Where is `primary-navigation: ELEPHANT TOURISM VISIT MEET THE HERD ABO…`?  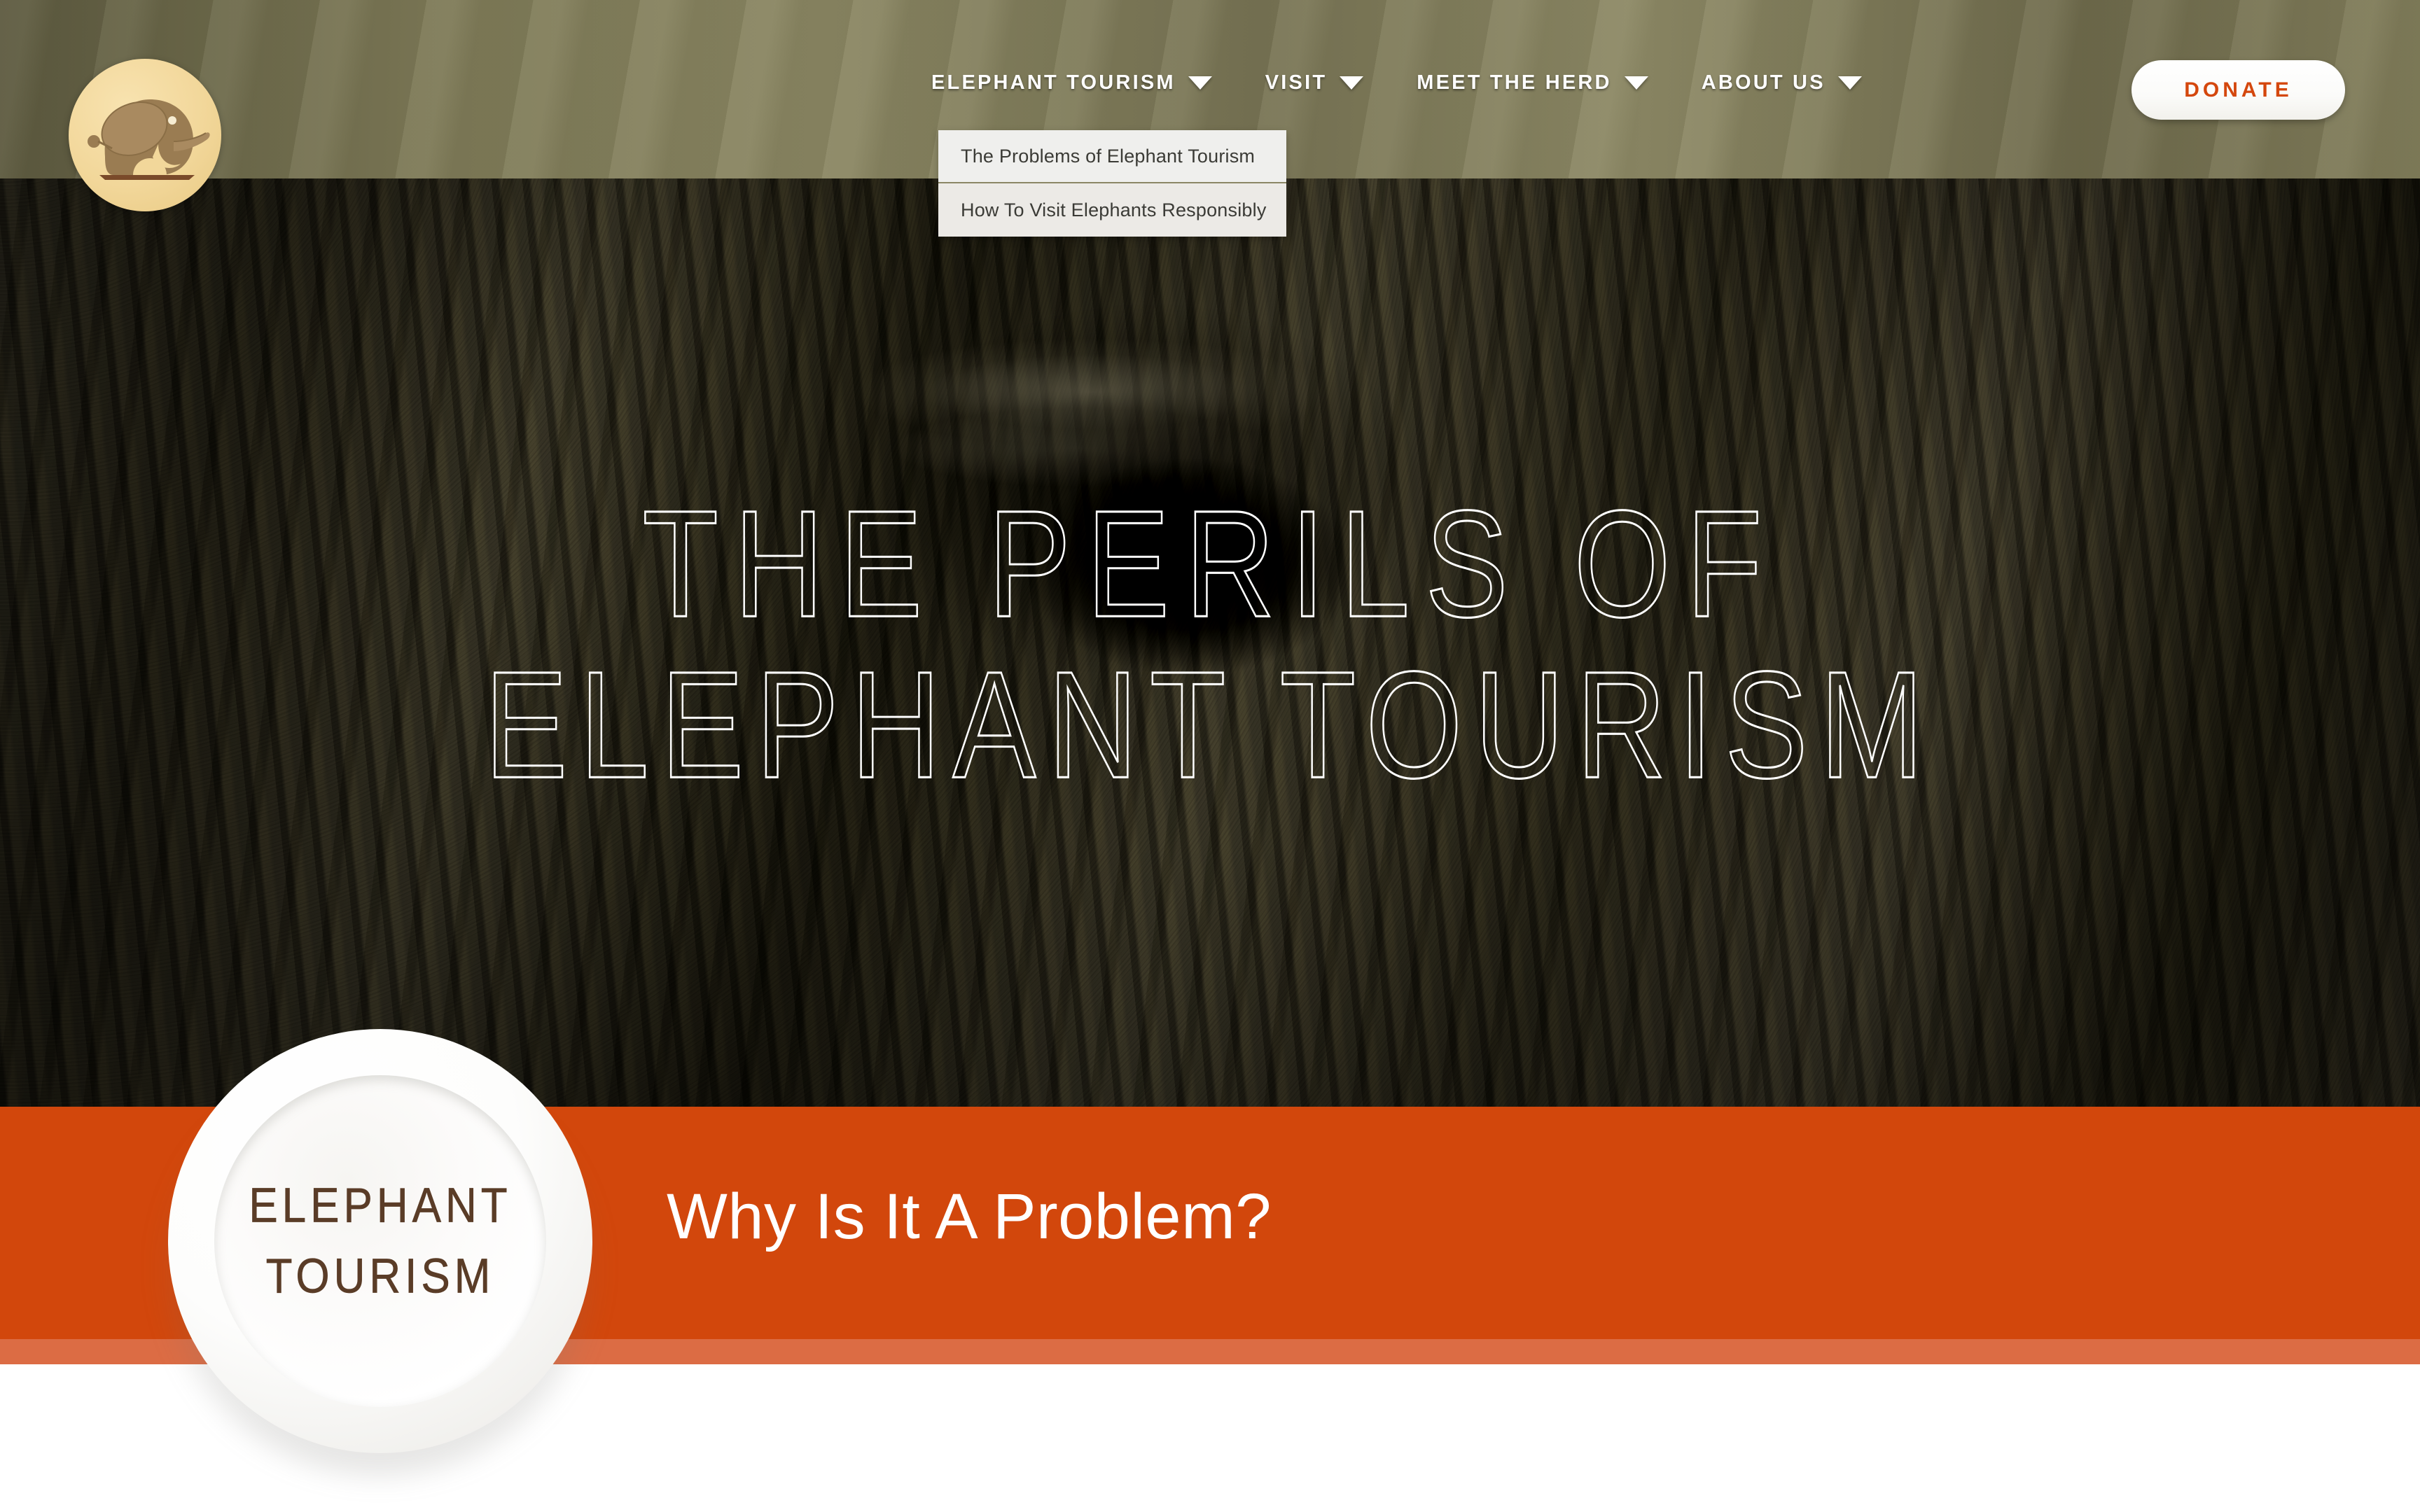
primary-navigation: ELEPHANT TOURISM VISIT MEET THE HERD ABO… is located at coordinates (1423, 83).